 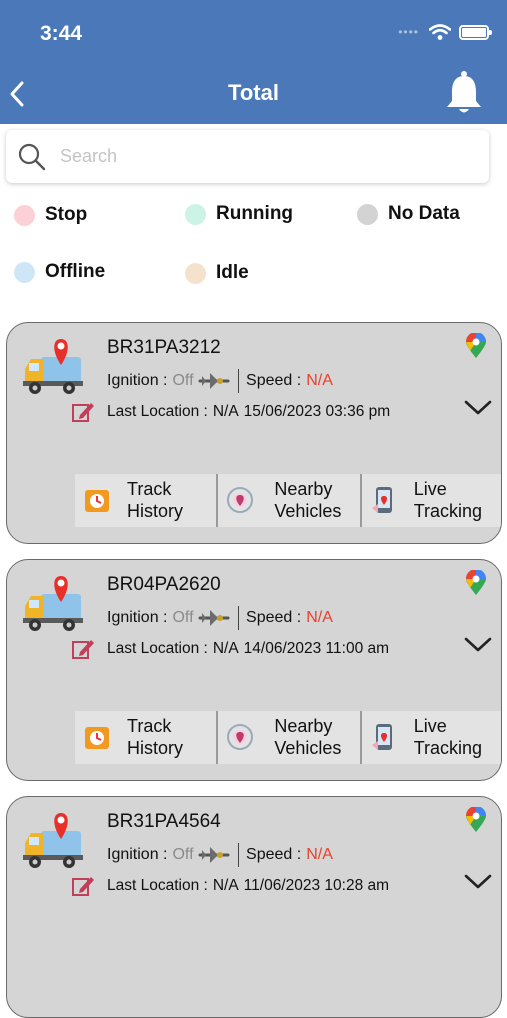 What do you see at coordinates (253, 62) in the screenshot?
I see `header-bar: 3:44 •••• Total` at bounding box center [253, 62].